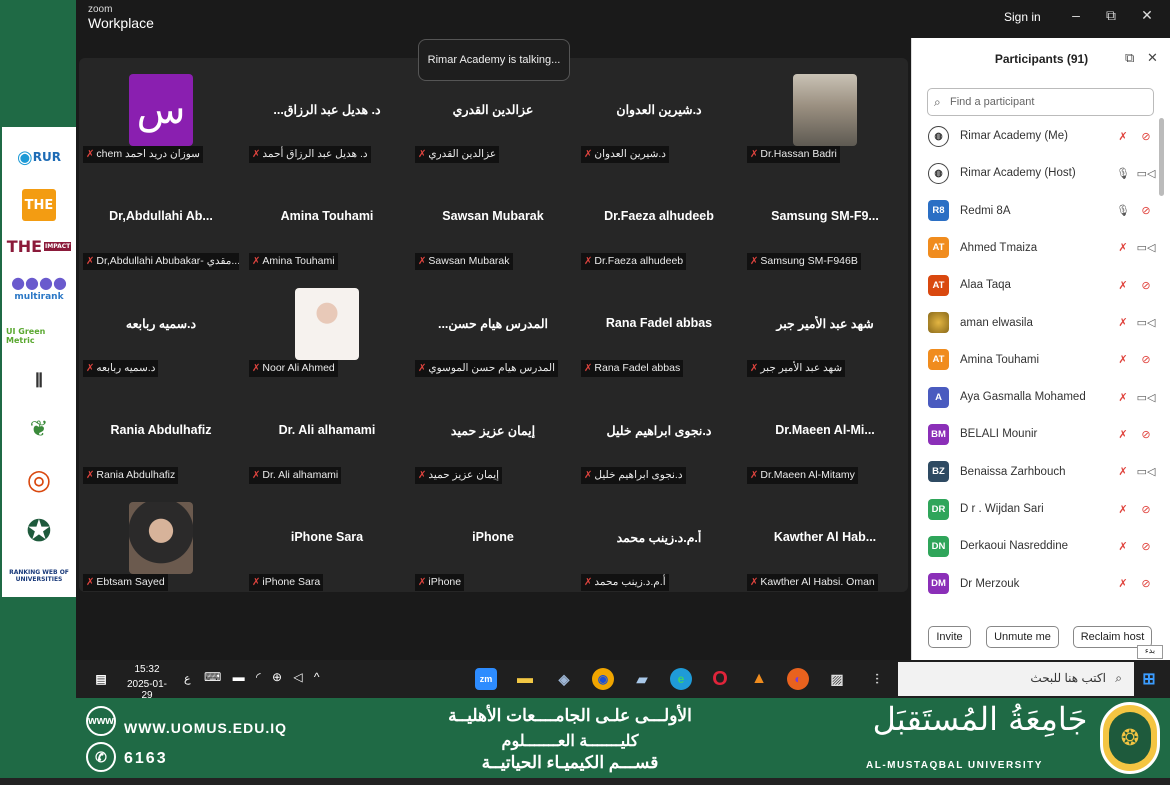 This screenshot has width=1170, height=785. What do you see at coordinates (659, 324) in the screenshot?
I see `video-tile: Rana Fadel abbas ✗ Rana Fadel abbas` at bounding box center [659, 324].